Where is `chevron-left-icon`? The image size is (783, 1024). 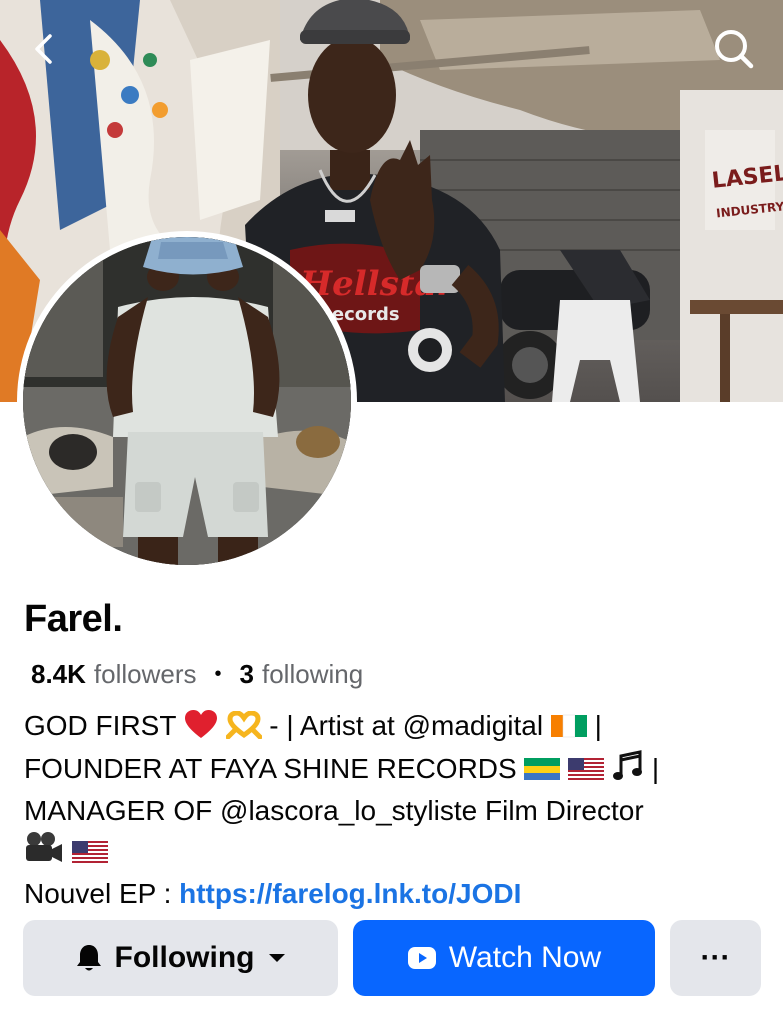
chevron-left-icon is located at coordinates (43, 49).